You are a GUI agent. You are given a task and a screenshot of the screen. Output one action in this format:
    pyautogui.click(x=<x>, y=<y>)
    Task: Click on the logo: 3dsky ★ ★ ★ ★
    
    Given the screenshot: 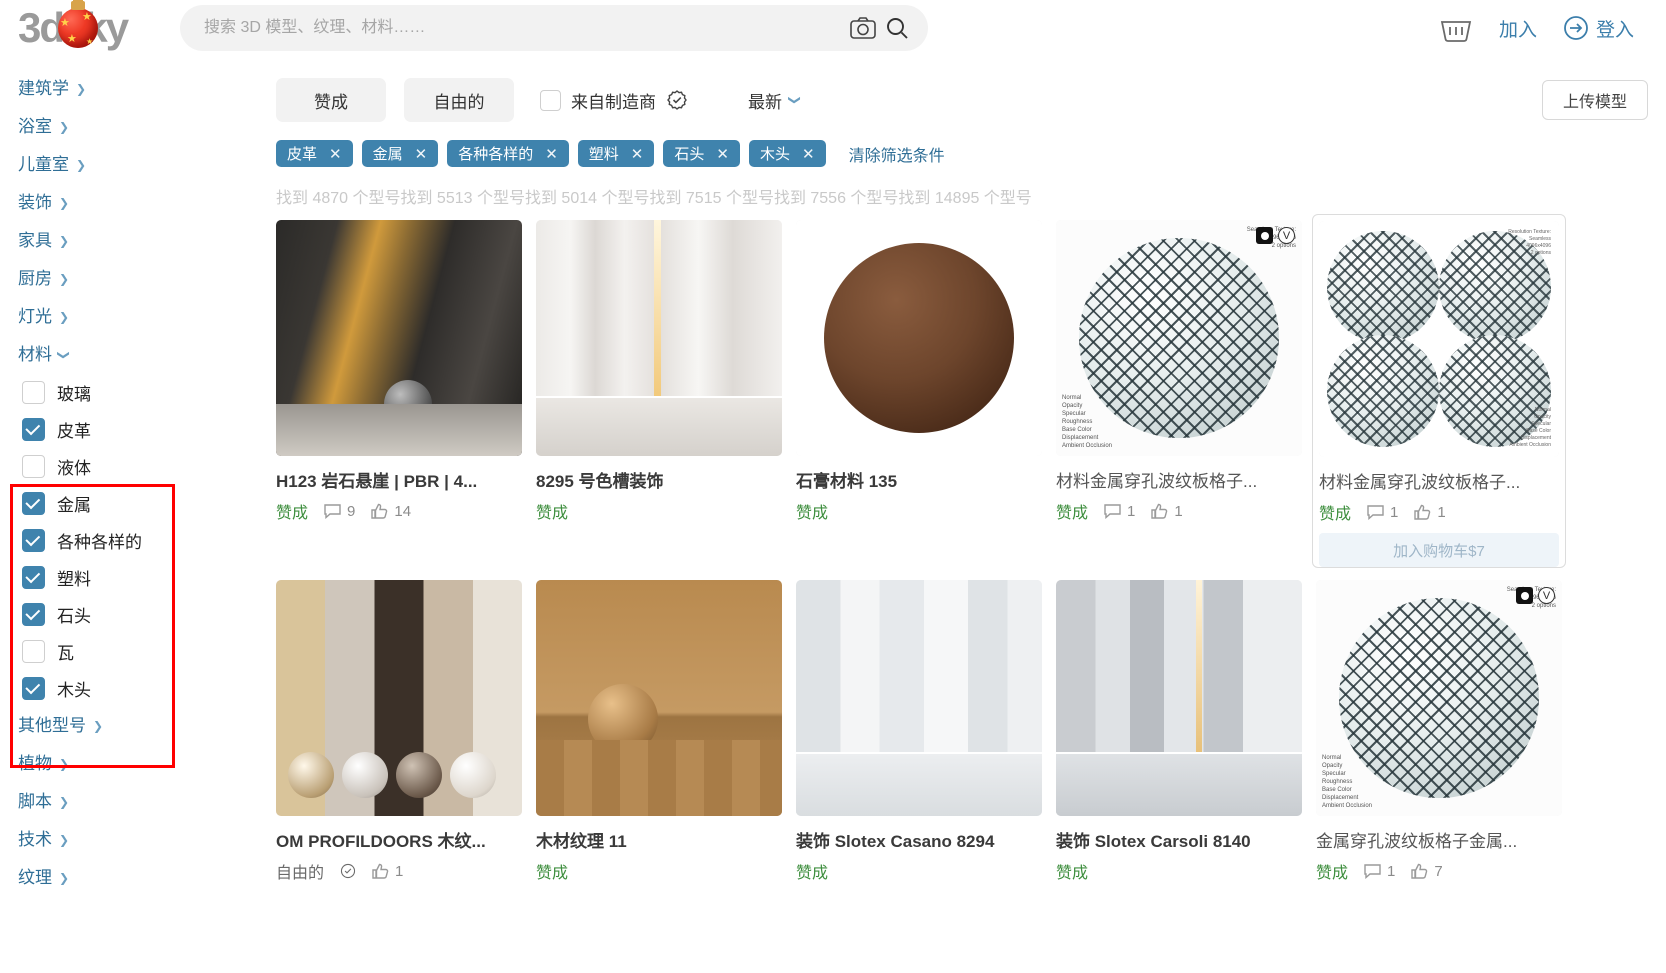 What is the action you would take?
    pyautogui.click(x=88, y=26)
    